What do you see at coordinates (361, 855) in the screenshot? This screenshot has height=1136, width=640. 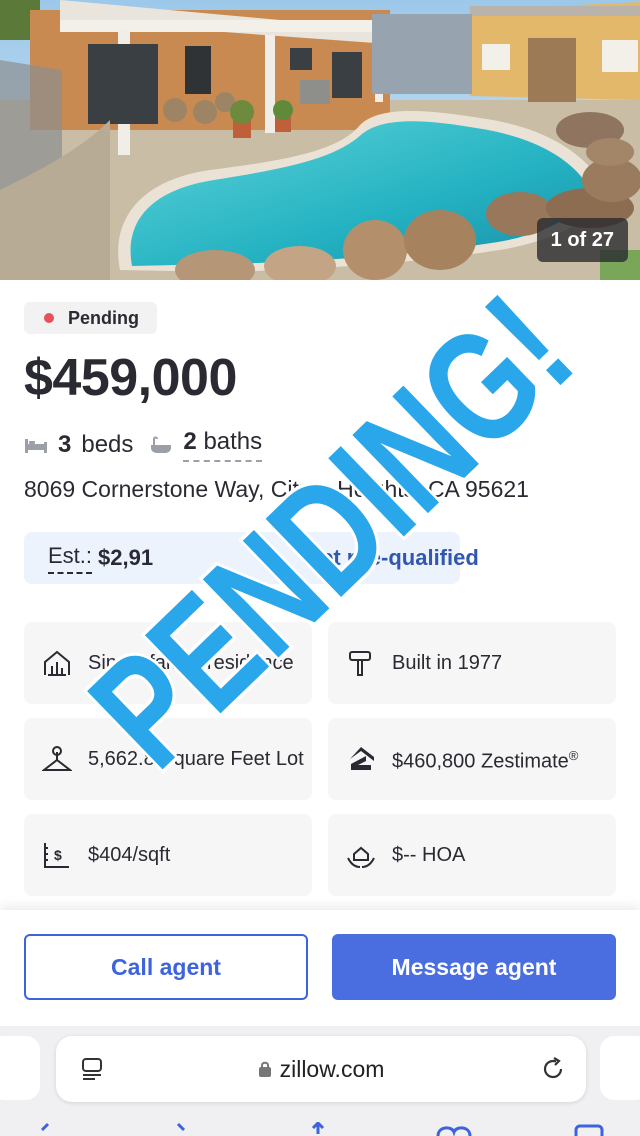 I see `hoa-icon` at bounding box center [361, 855].